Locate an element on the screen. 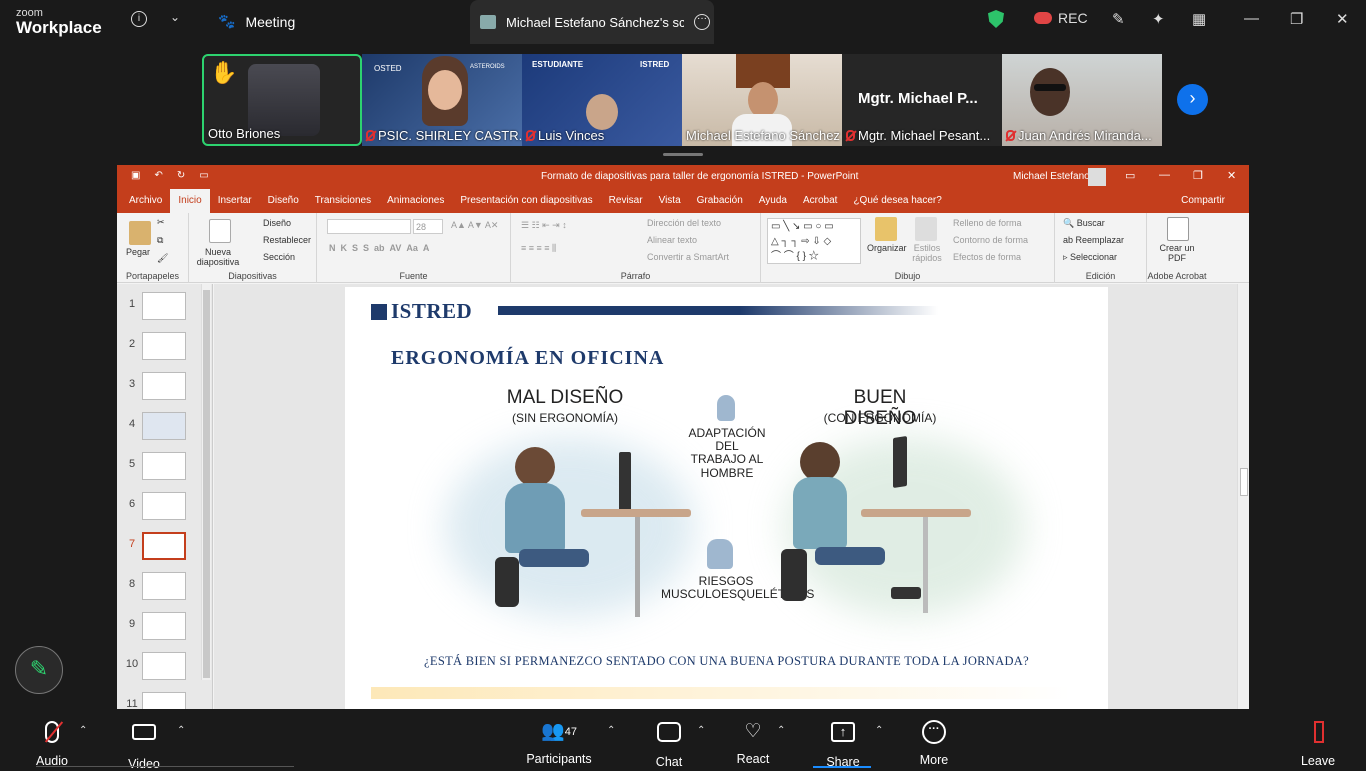 The height and width of the screenshot is (771, 1366). select-button: ▹ Seleccionar is located at coordinates (1090, 257).